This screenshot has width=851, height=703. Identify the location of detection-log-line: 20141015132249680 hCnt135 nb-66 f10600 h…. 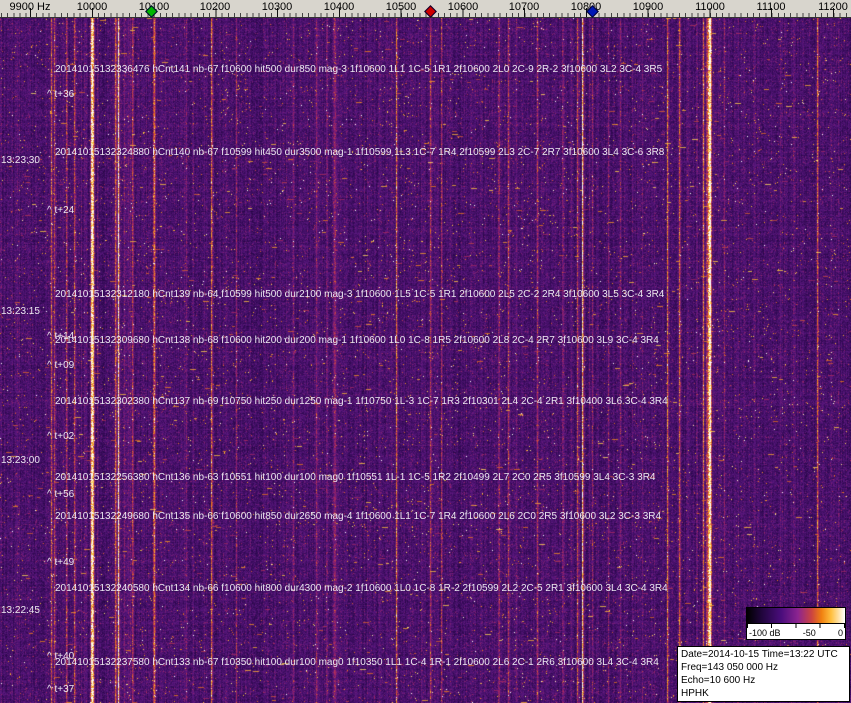
(358, 516).